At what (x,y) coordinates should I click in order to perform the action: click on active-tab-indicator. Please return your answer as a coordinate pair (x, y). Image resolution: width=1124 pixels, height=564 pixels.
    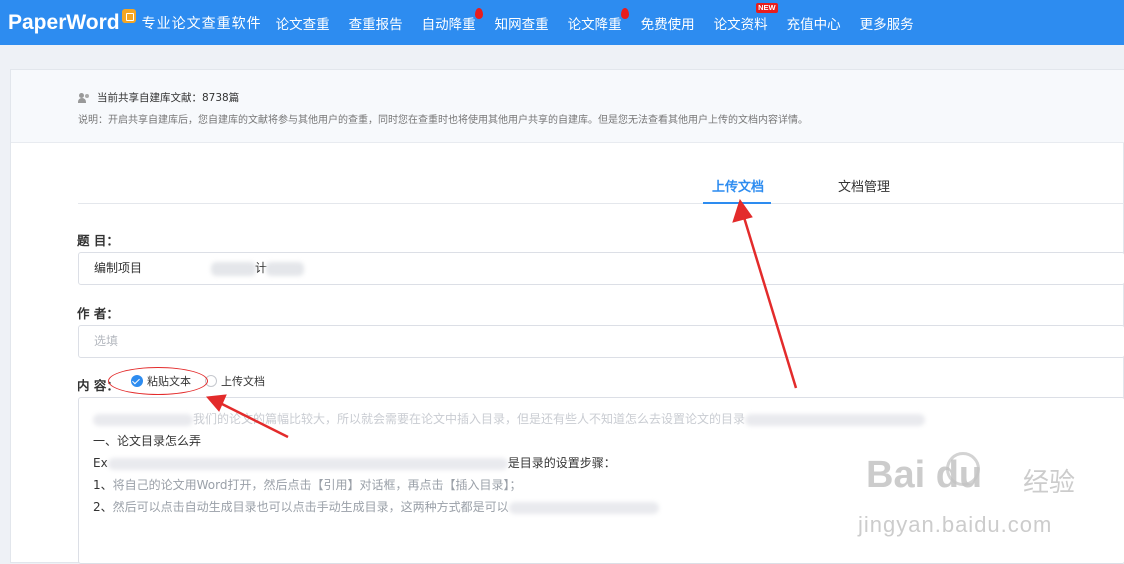
    Looking at the image, I should click on (737, 203).